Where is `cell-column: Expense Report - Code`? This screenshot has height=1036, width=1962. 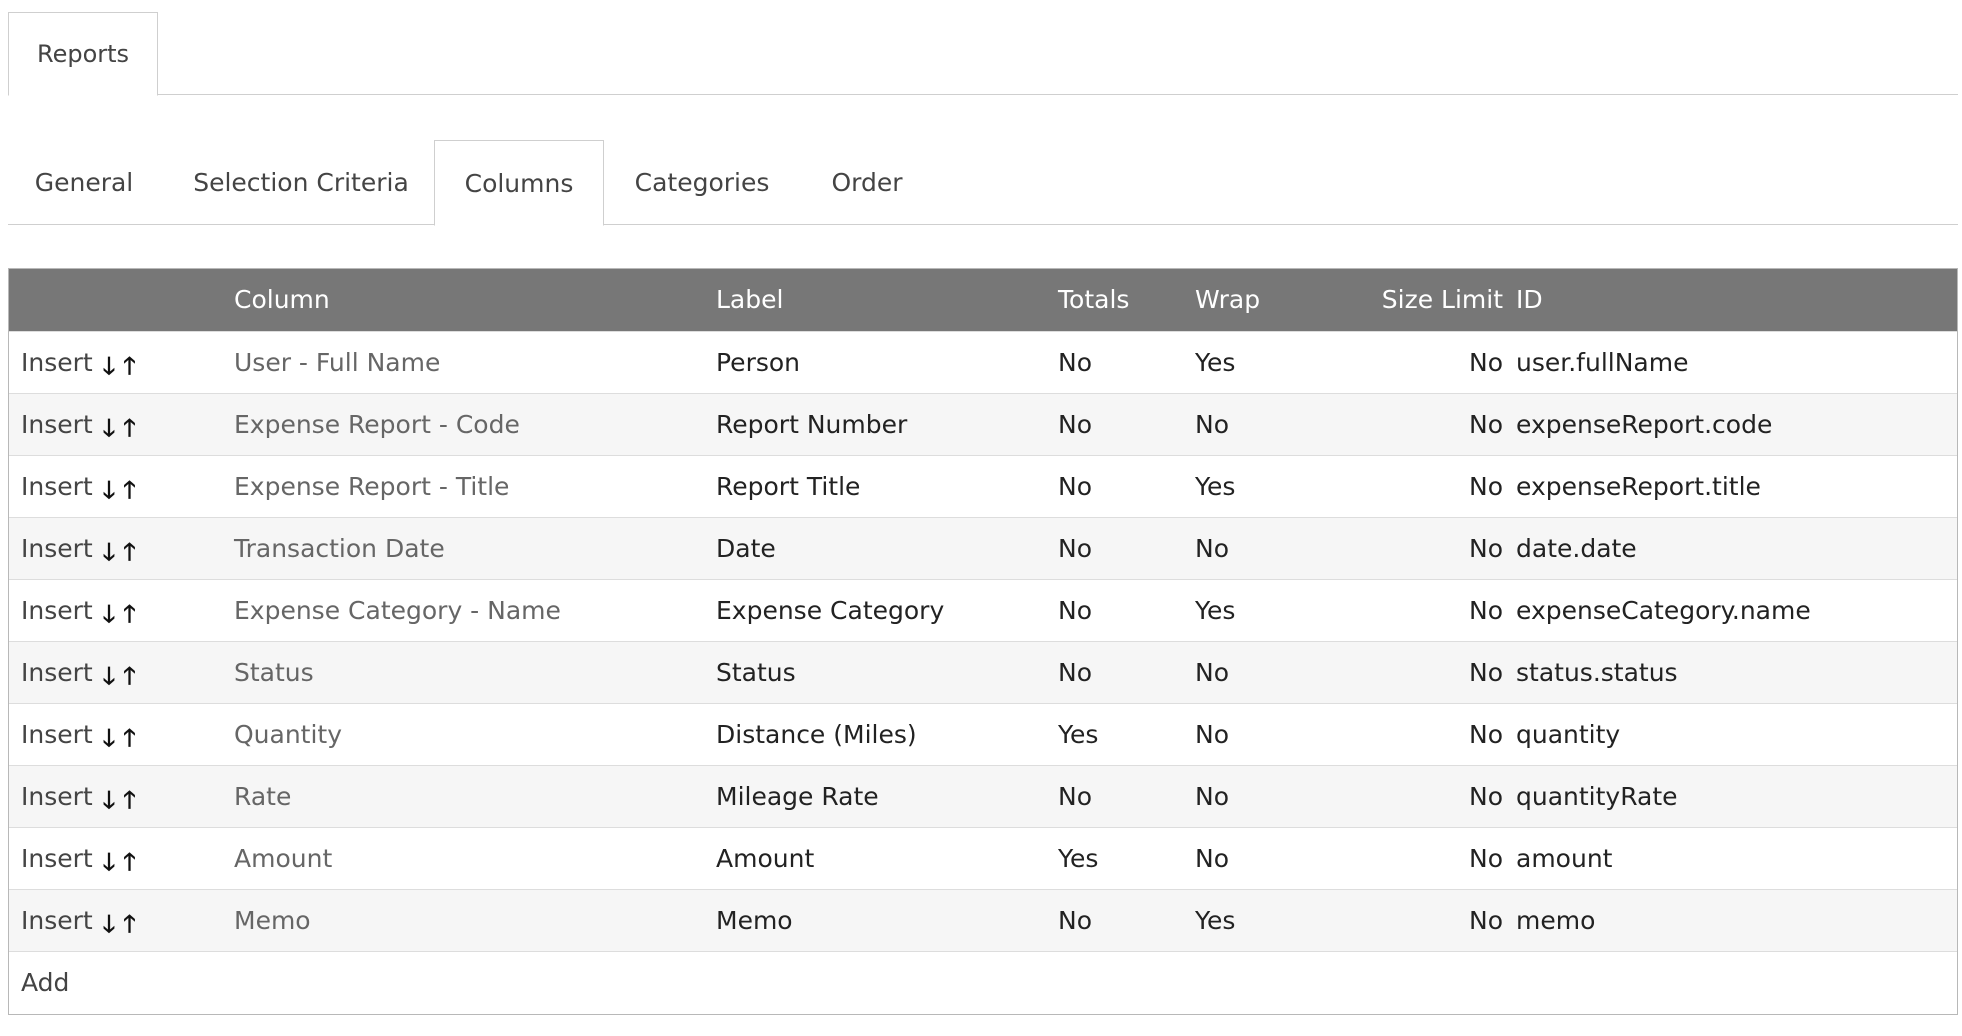
cell-column: Expense Report - Code is located at coordinates (377, 425).